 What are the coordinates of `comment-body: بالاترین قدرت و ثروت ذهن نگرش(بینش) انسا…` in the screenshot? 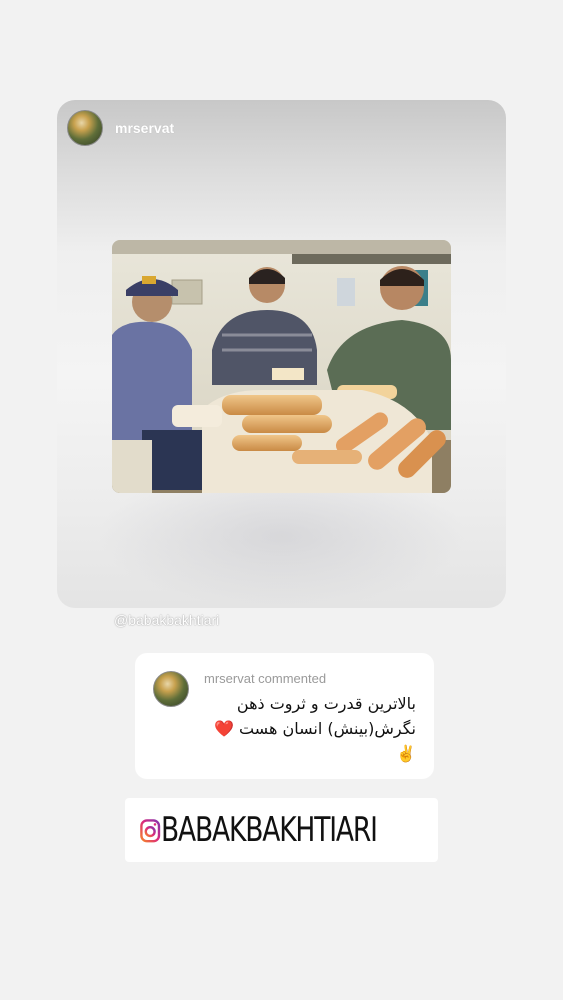 It's located at (314, 728).